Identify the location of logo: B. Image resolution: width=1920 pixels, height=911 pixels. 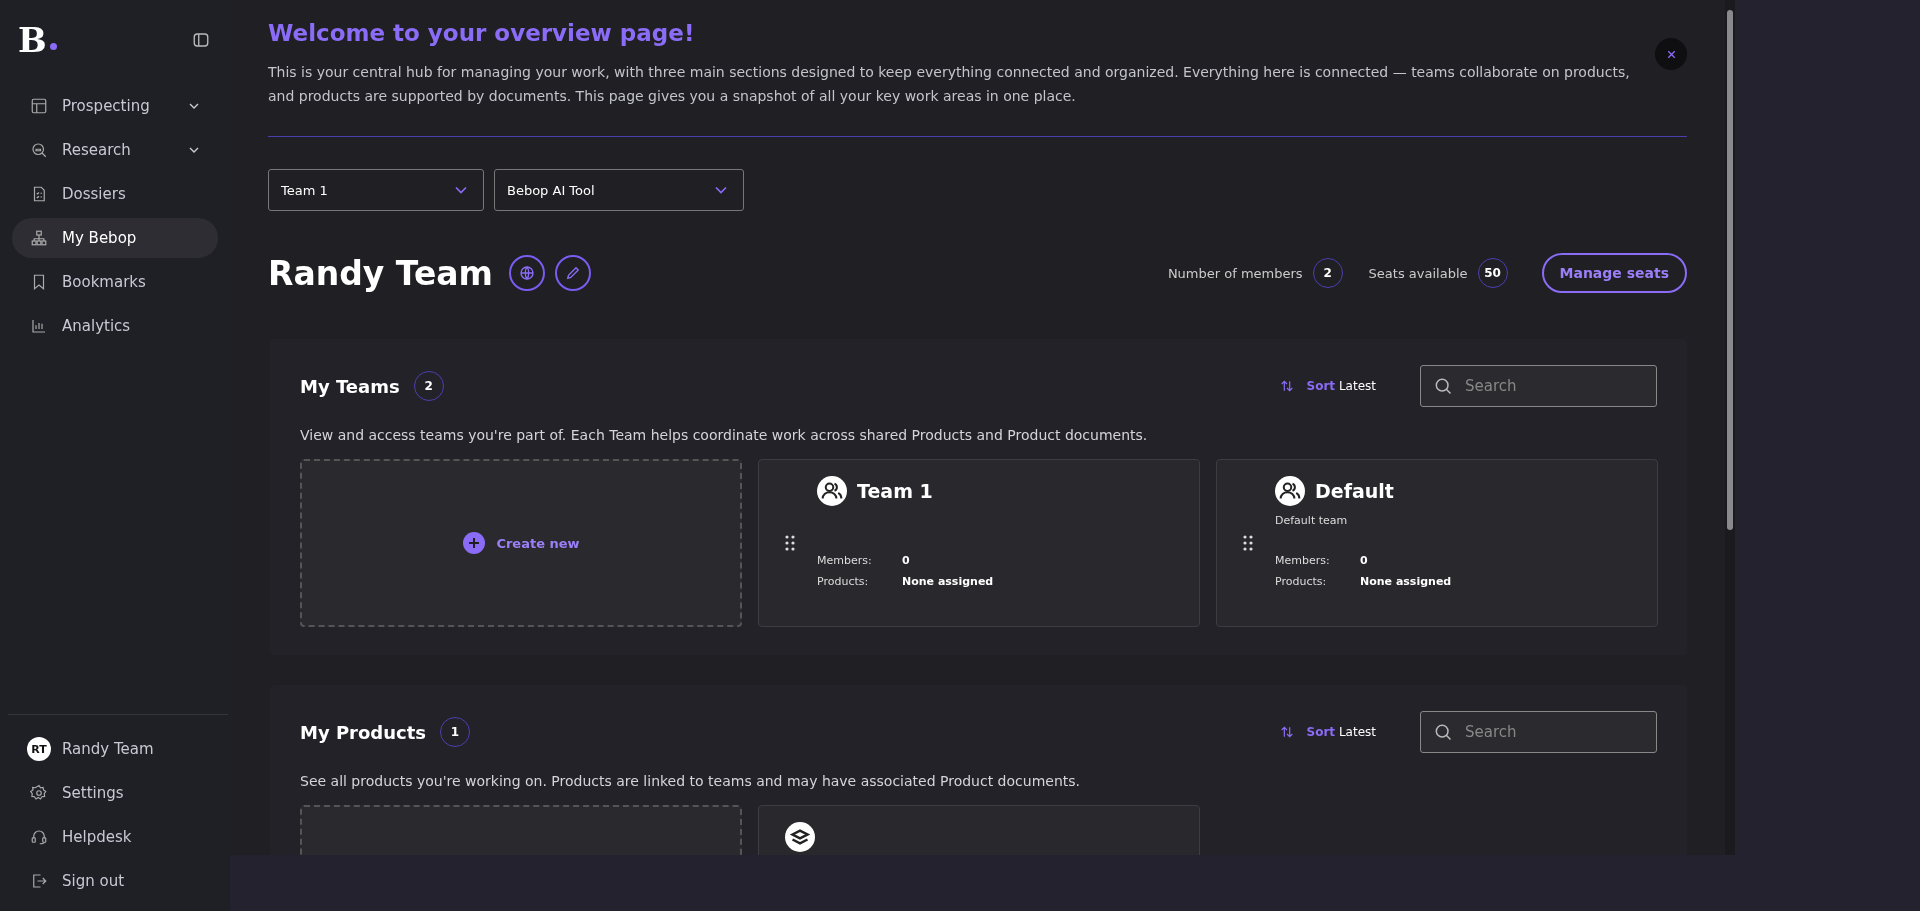
(32, 40).